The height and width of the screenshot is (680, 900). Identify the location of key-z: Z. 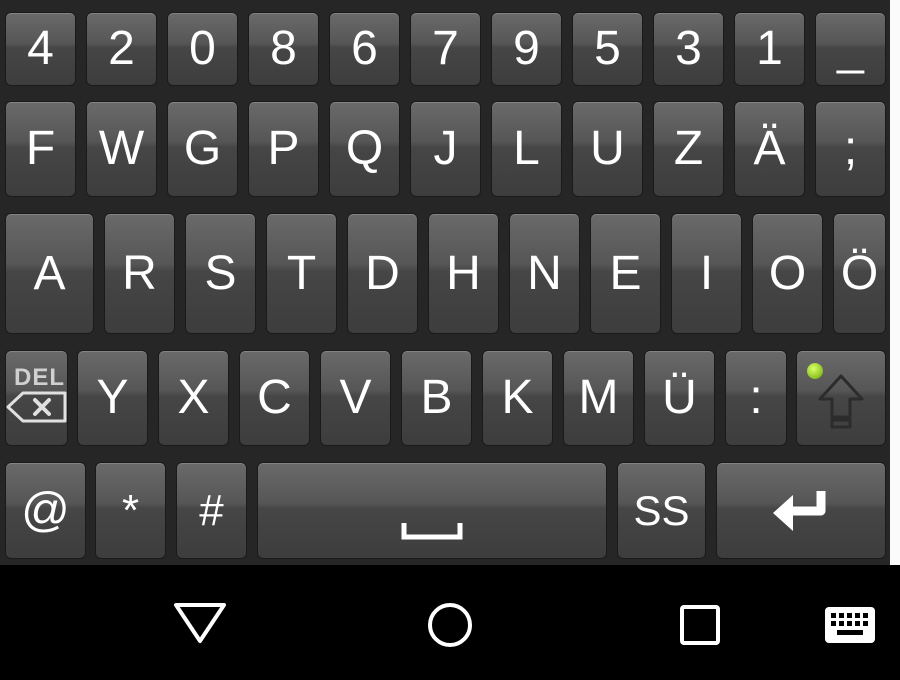
(688, 149).